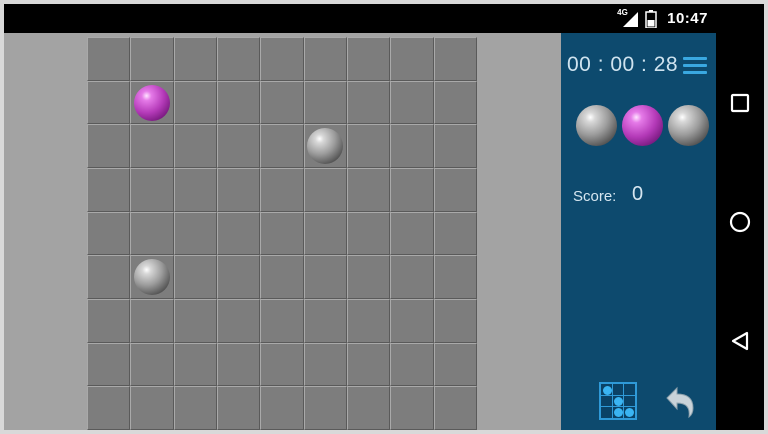  Describe the element at coordinates (152, 277) in the screenshot. I see `gray-ball` at that location.